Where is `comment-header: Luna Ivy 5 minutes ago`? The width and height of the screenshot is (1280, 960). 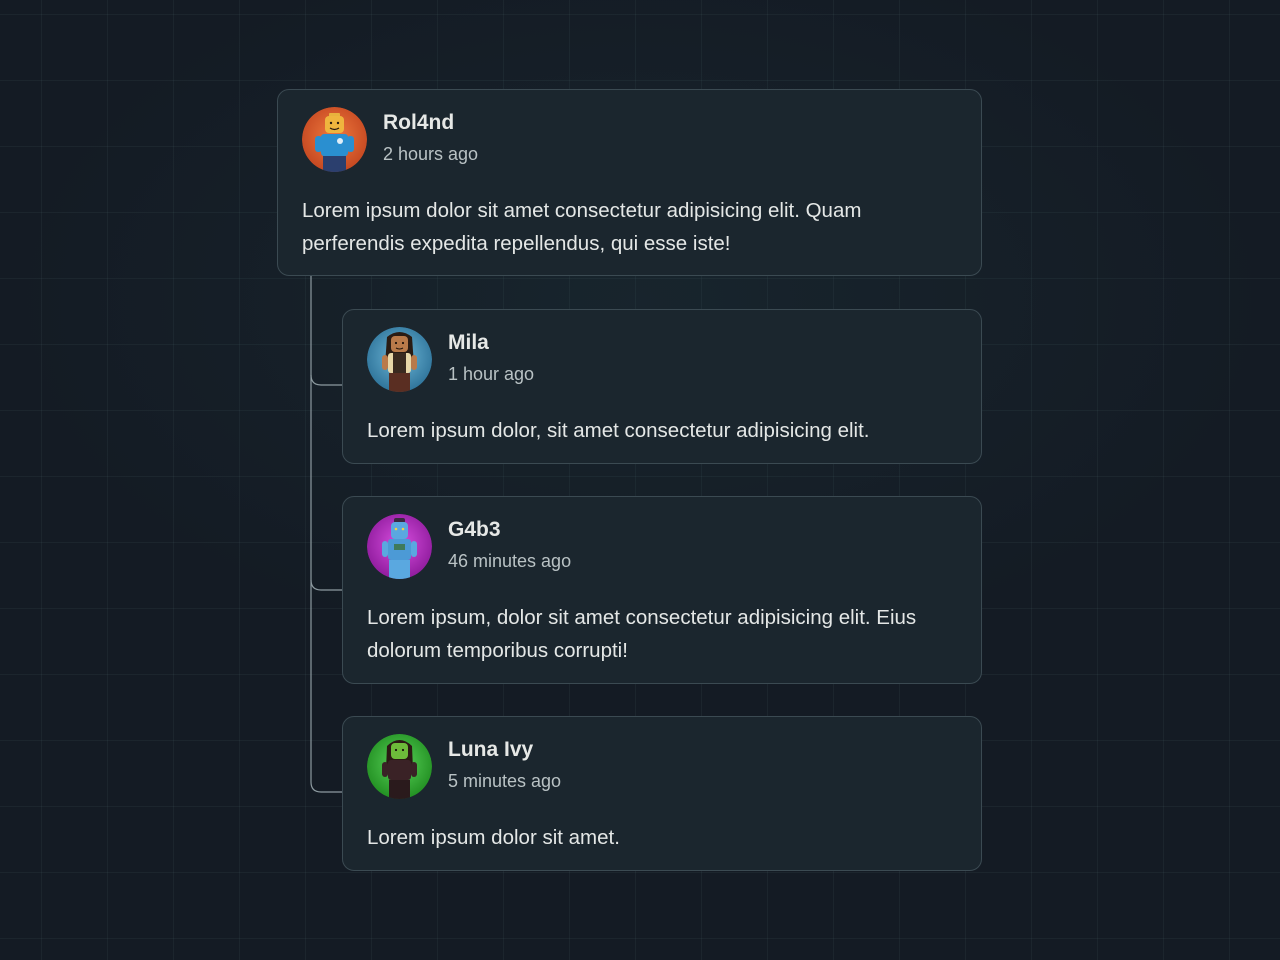
comment-header: Luna Ivy 5 minutes ago is located at coordinates (662, 766).